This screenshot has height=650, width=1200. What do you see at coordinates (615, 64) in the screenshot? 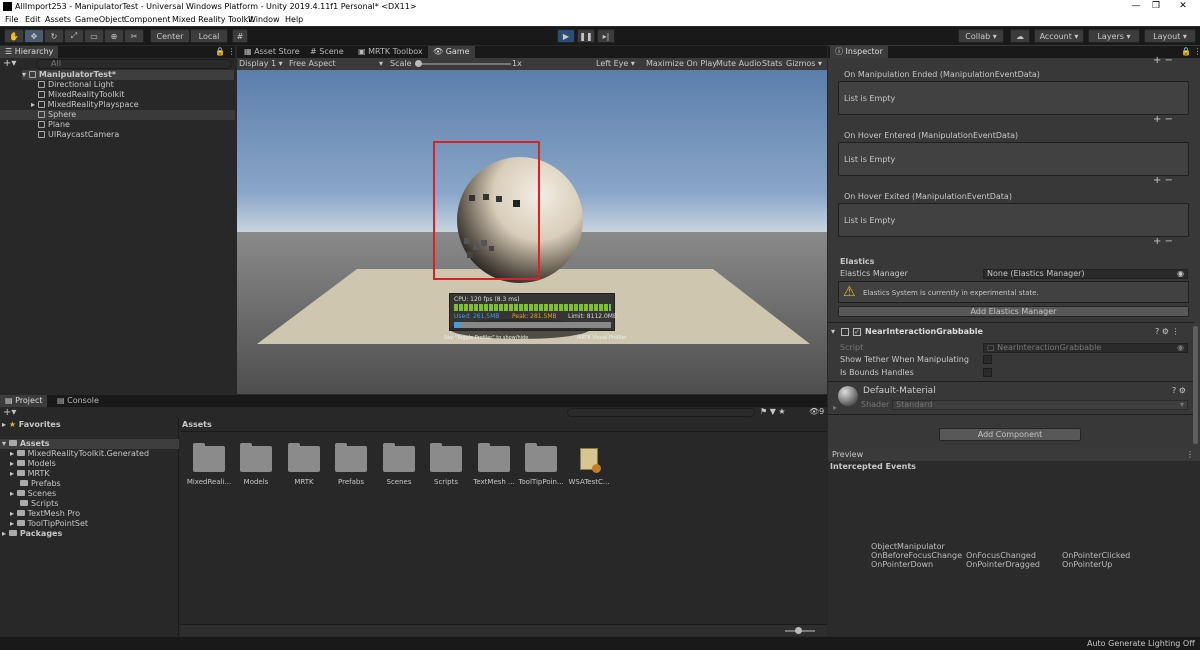
I see `eye-dropdown: Left Eye ▾` at bounding box center [615, 64].